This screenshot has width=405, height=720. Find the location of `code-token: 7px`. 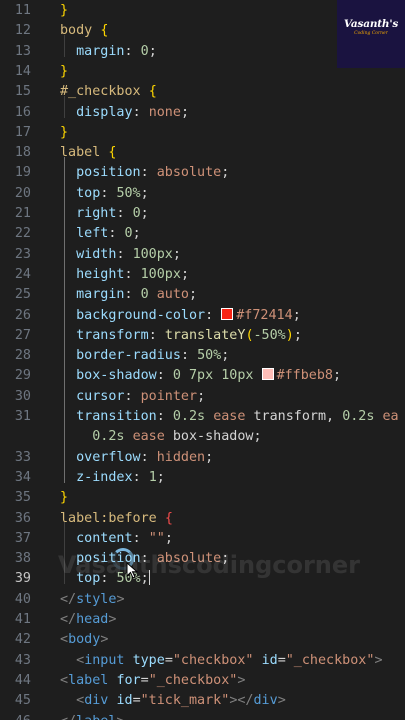

code-token: 7px is located at coordinates (201, 376).